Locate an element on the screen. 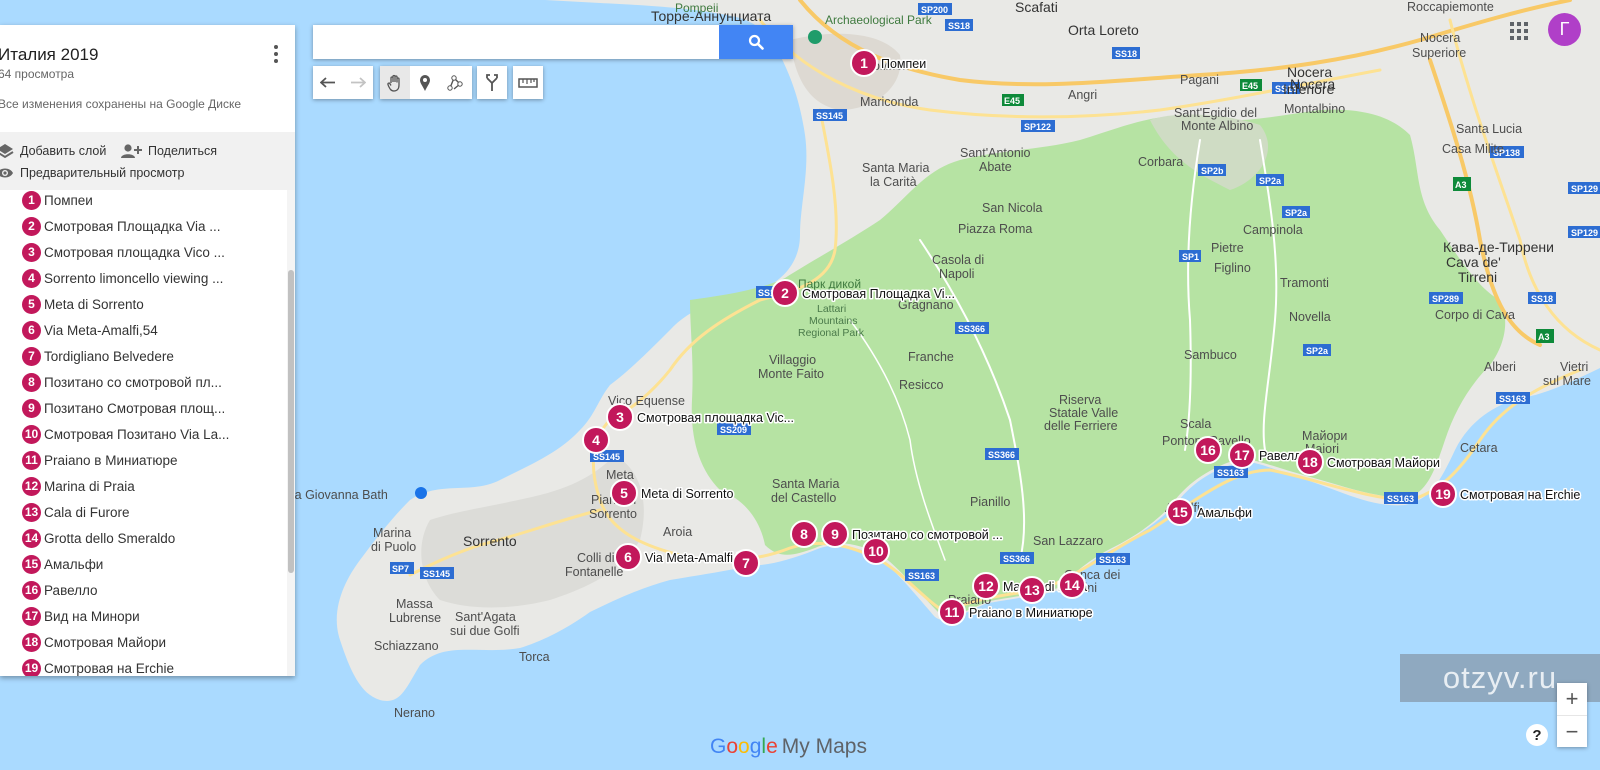 The width and height of the screenshot is (1600, 770). layers-icon is located at coordinates (7, 151).